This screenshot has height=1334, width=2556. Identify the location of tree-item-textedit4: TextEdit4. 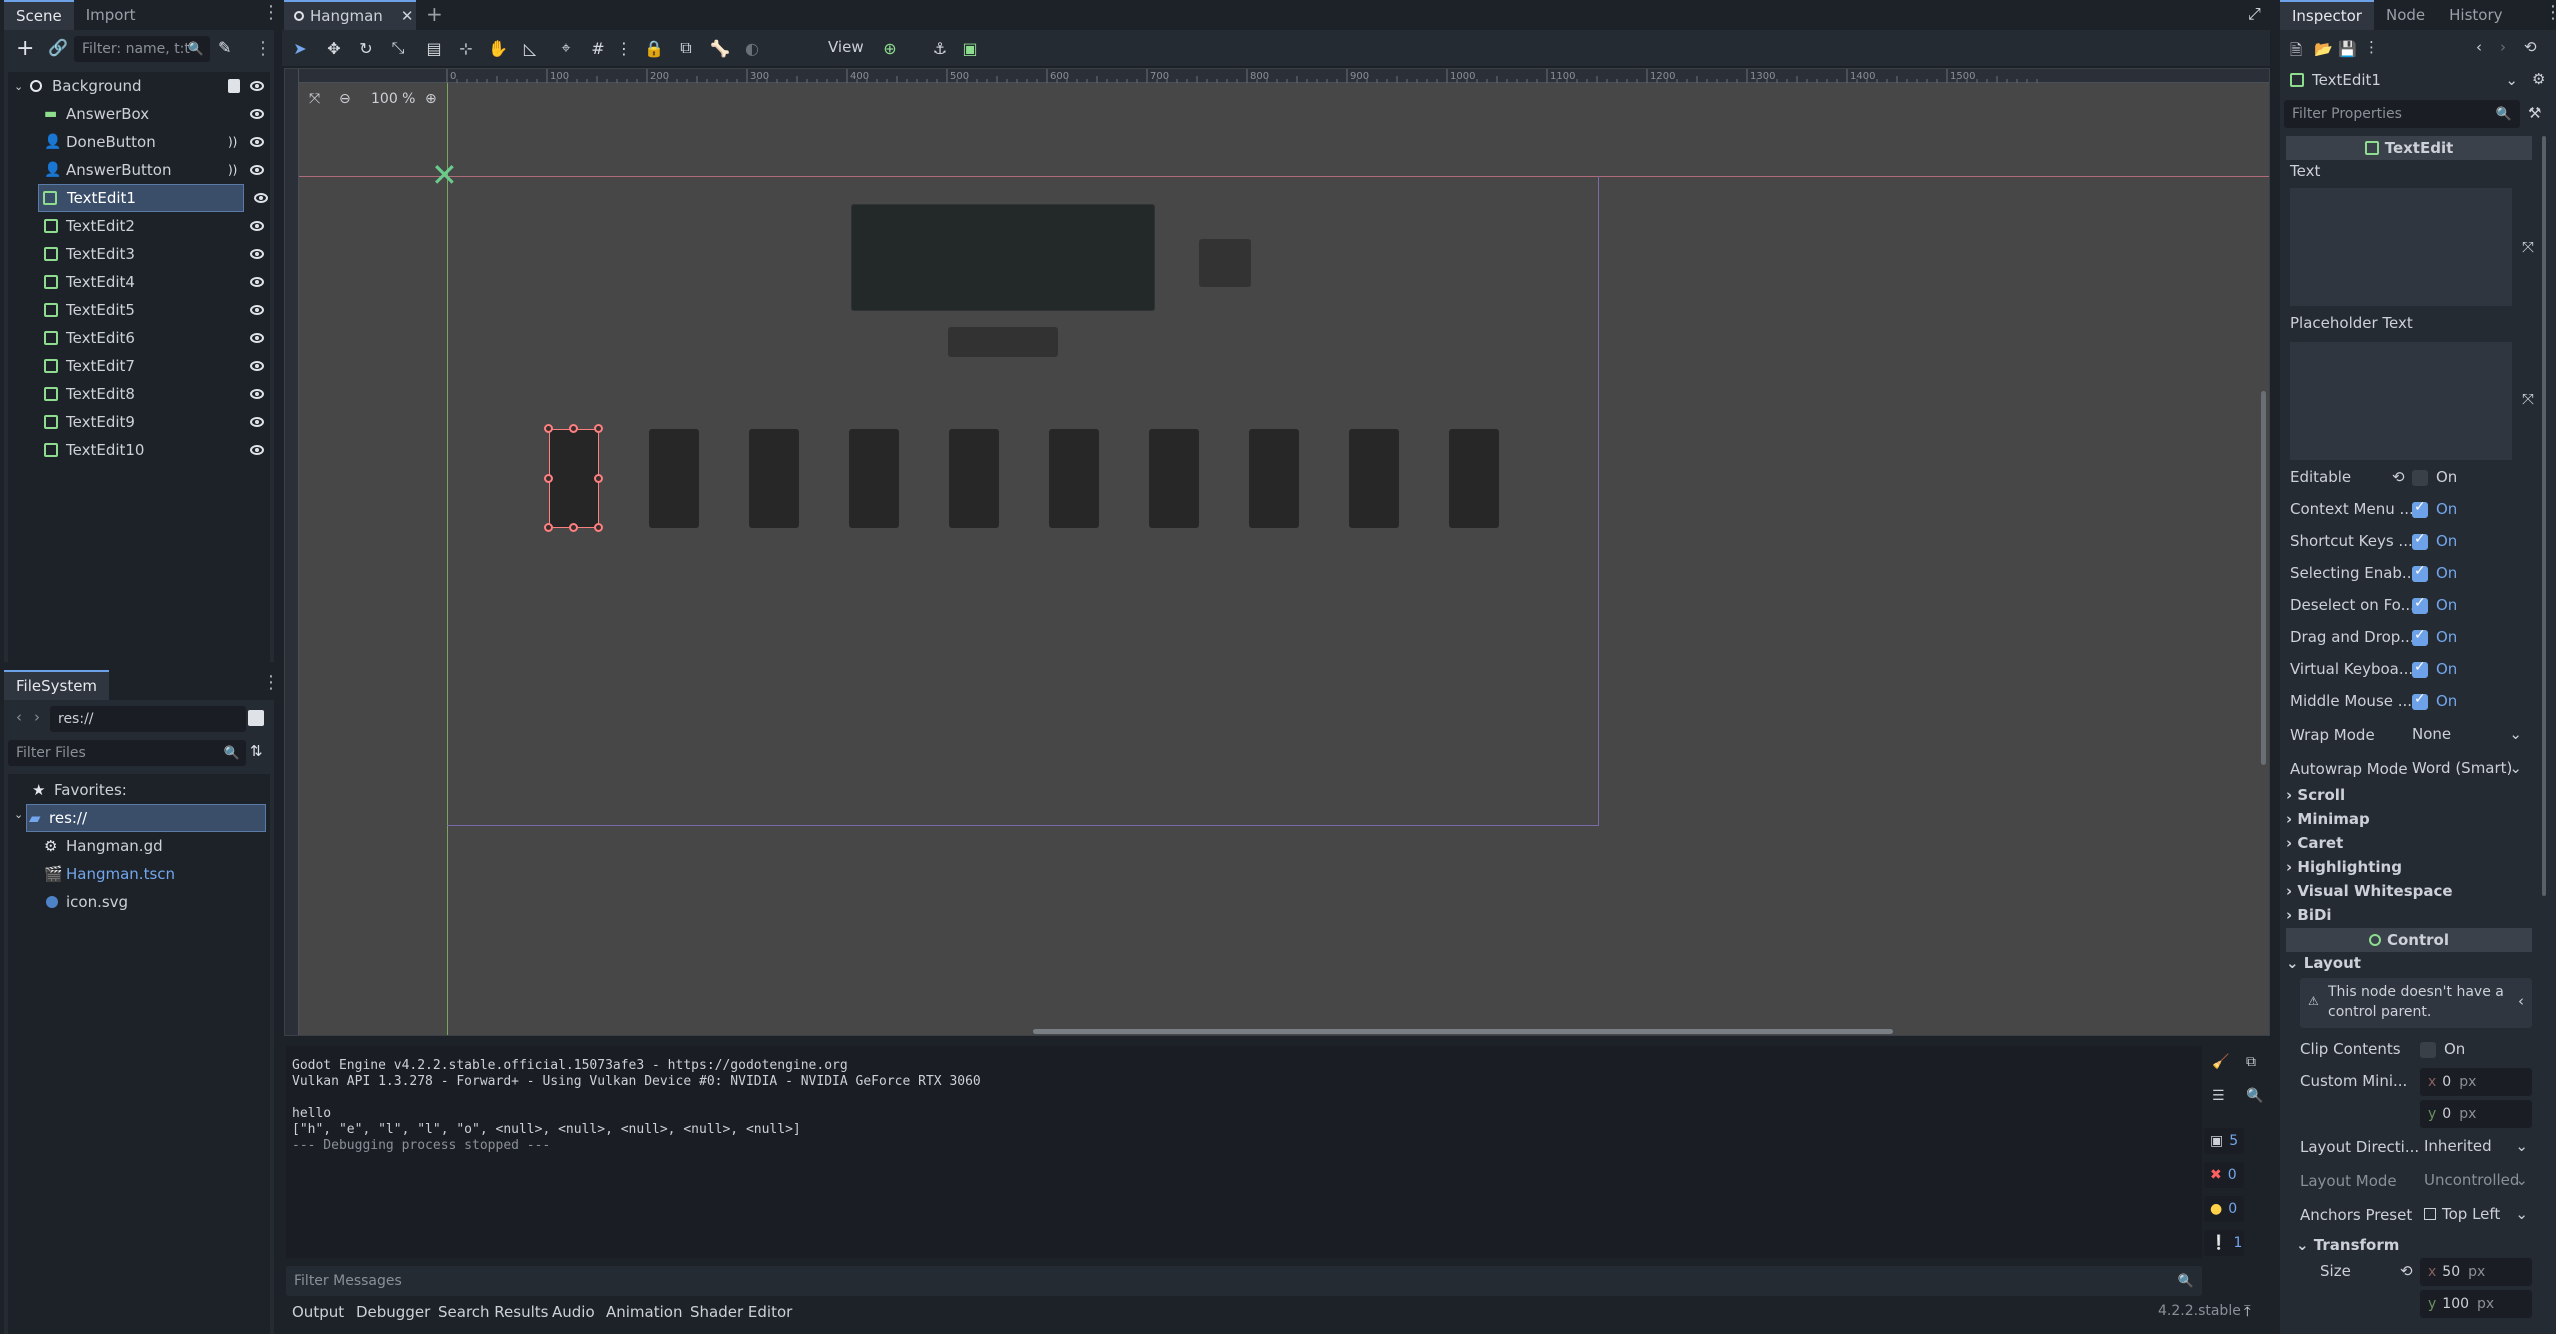
(139, 282).